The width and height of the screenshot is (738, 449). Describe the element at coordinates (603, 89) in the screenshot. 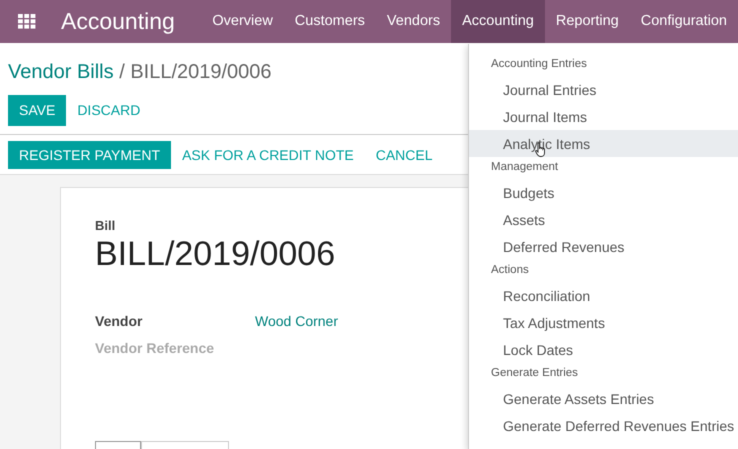

I see `menu-item: Journal Entries` at that location.